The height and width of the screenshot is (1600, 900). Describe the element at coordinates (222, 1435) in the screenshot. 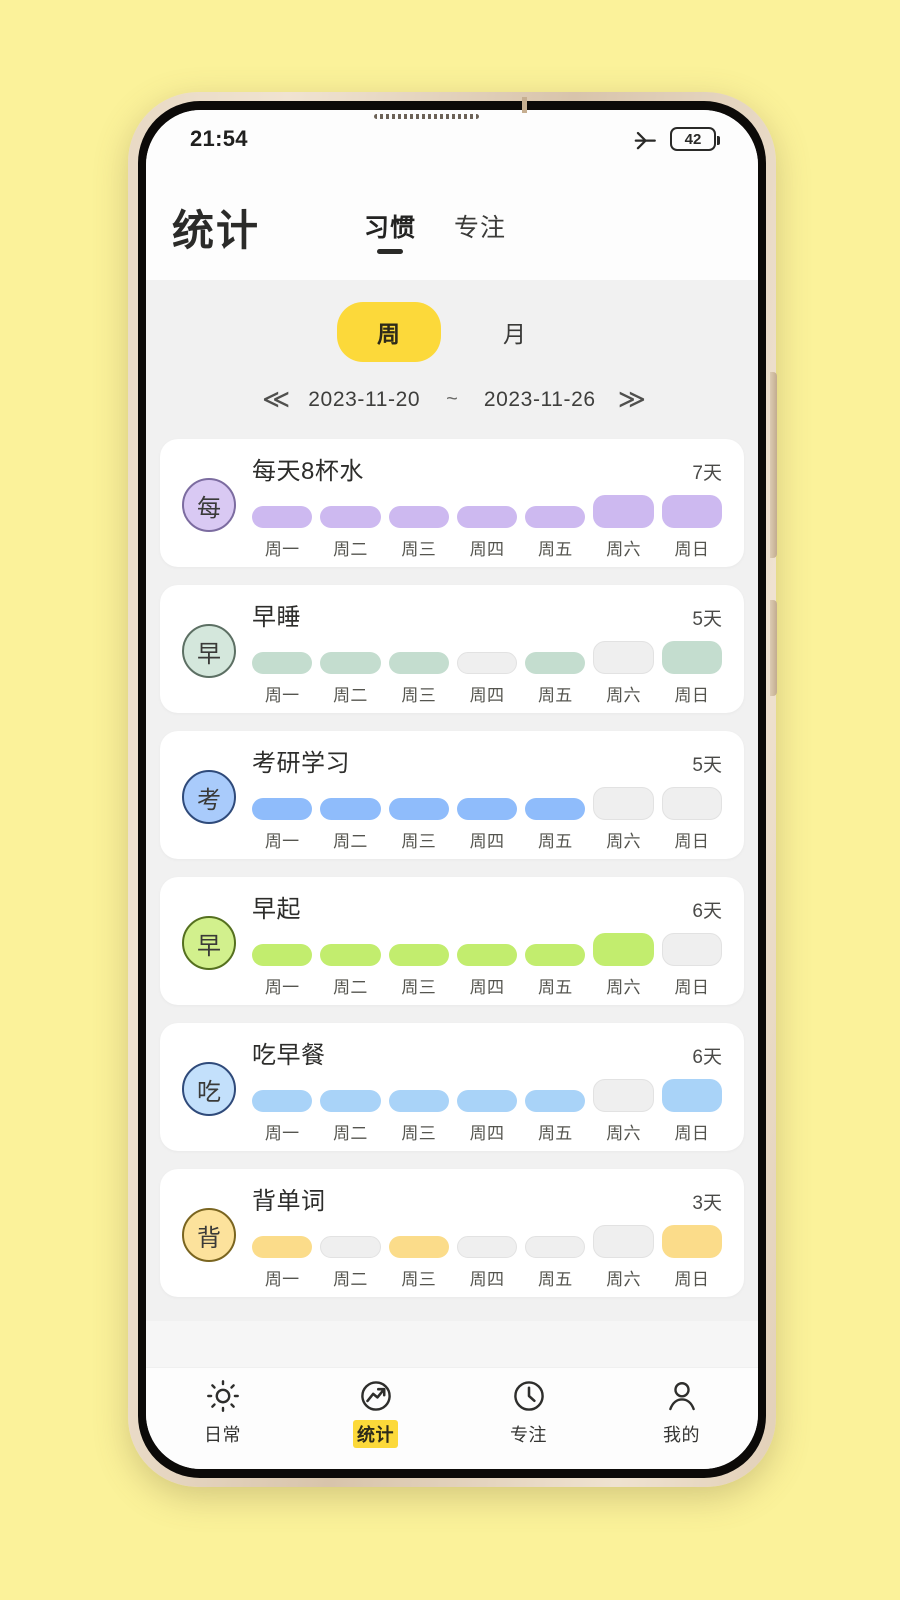

I see `nav-label-daily: 日常` at that location.